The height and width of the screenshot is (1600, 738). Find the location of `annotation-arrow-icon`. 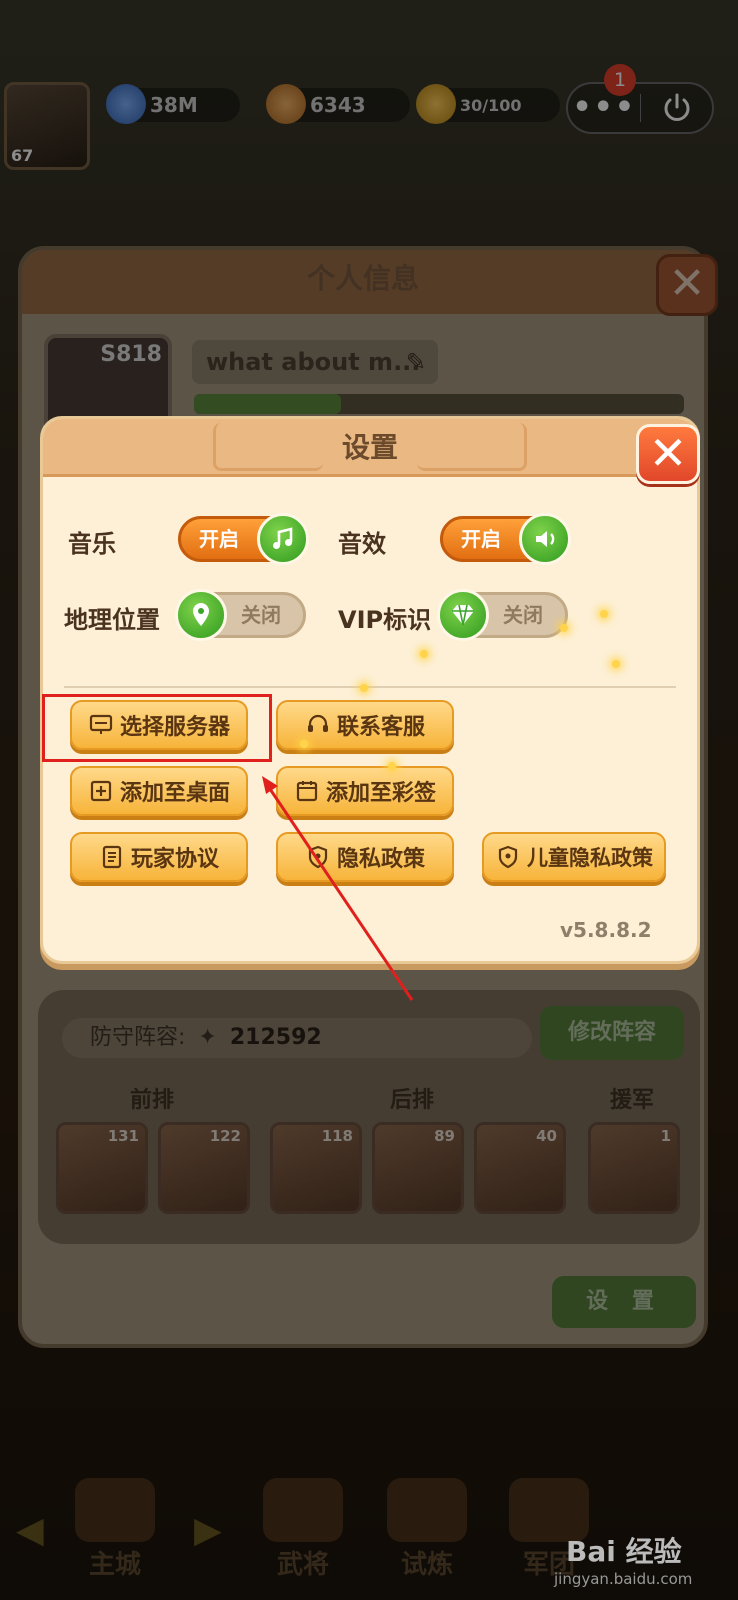

annotation-arrow-icon is located at coordinates (338, 888).